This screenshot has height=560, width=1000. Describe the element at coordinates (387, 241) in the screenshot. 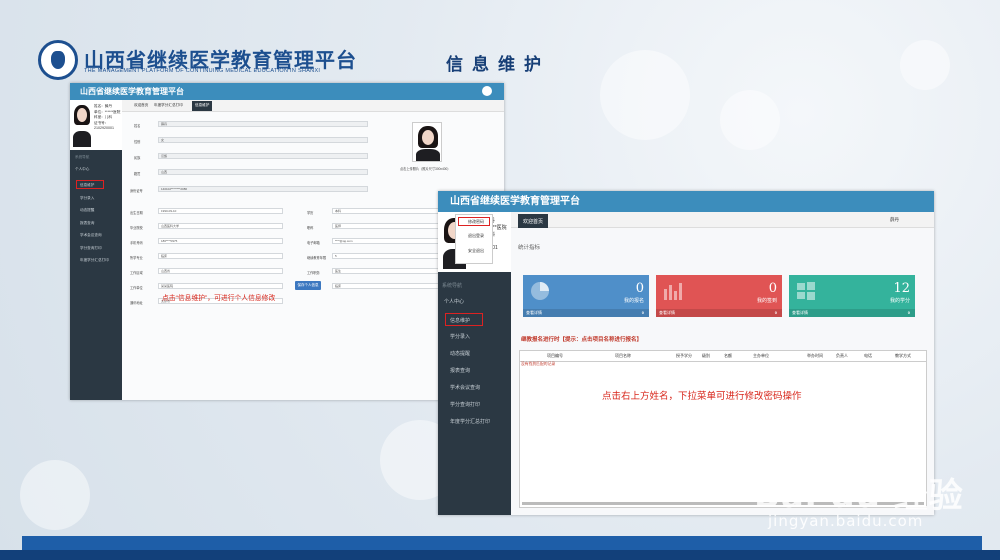

I see `input-email: ****@qq.com` at that location.